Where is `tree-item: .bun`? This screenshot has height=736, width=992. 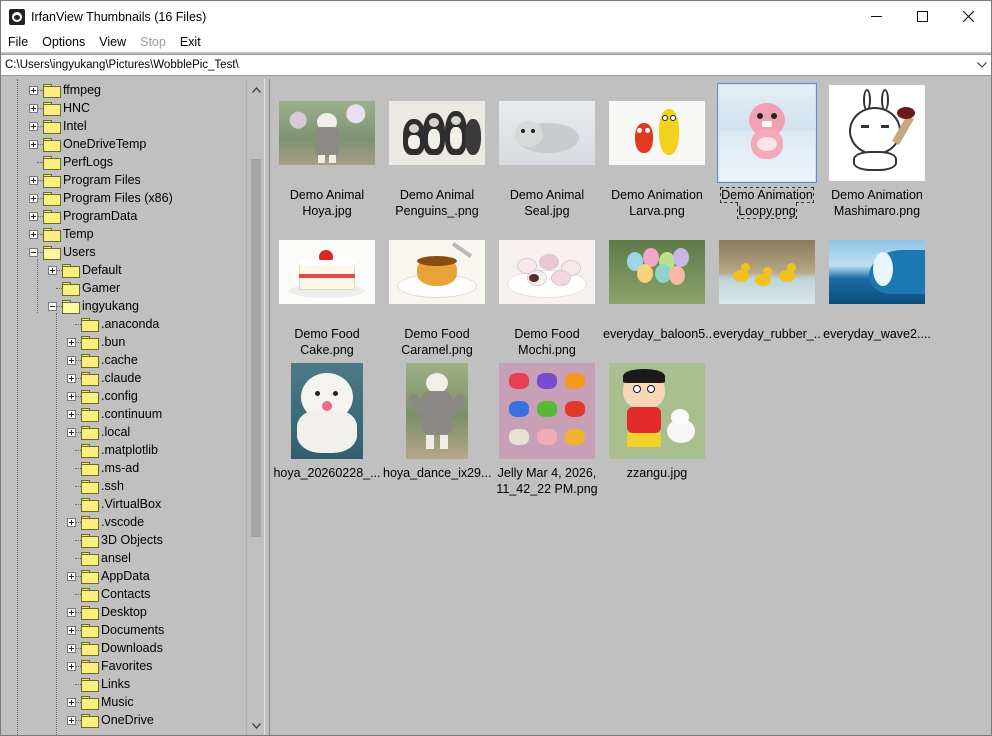 tree-item: .bun is located at coordinates (96, 342).